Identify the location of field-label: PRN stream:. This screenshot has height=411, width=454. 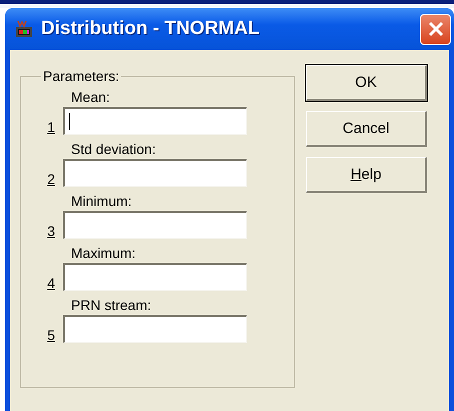
(111, 305).